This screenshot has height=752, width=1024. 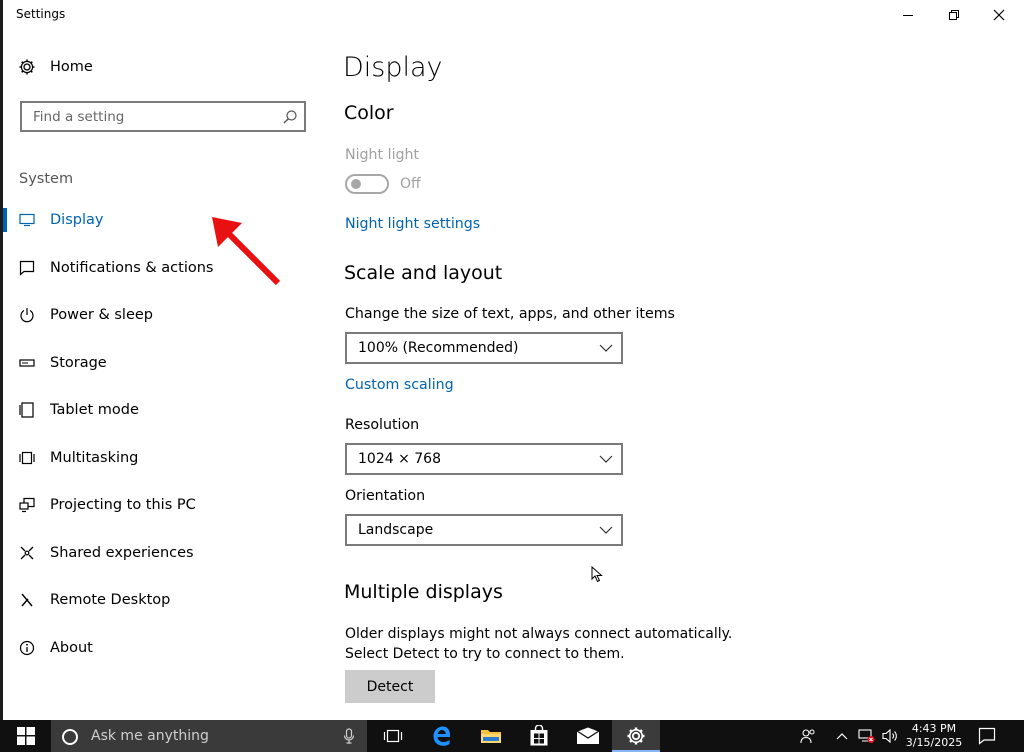 I want to click on restore-button, so click(x=954, y=15).